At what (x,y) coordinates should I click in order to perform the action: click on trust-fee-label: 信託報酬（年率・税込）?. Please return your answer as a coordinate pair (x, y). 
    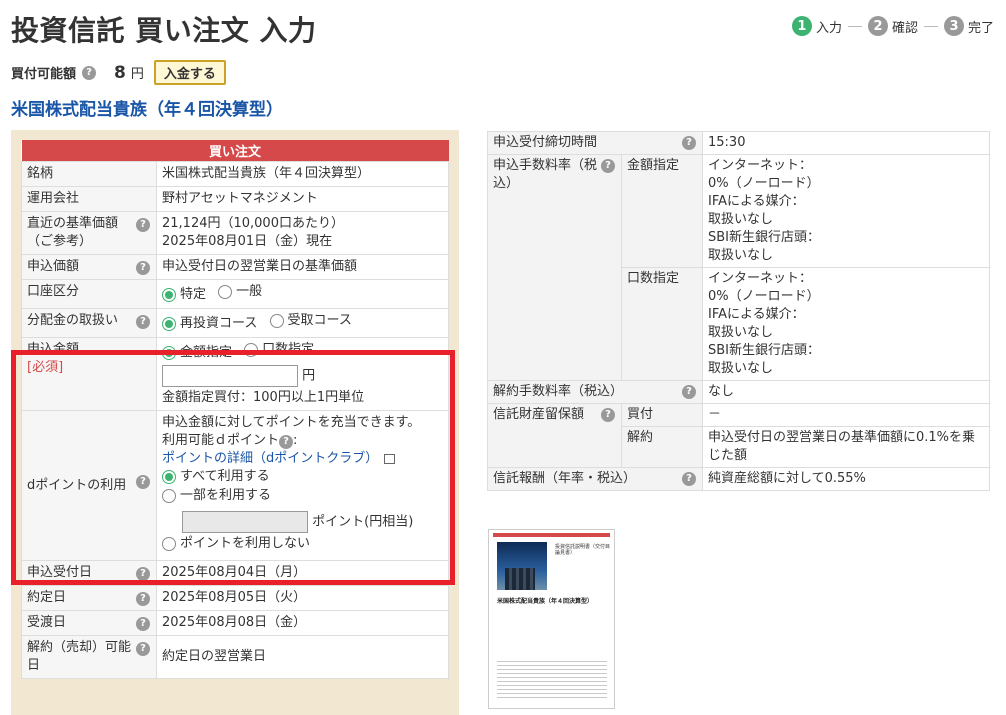
    Looking at the image, I should click on (595, 479).